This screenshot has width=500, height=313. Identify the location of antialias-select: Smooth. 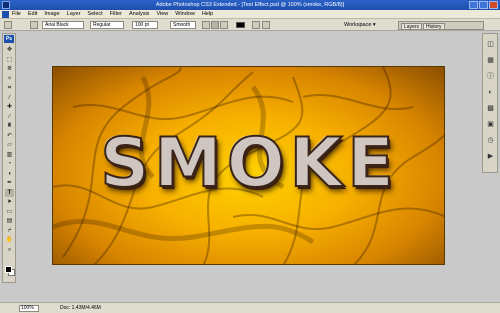
(183, 25).